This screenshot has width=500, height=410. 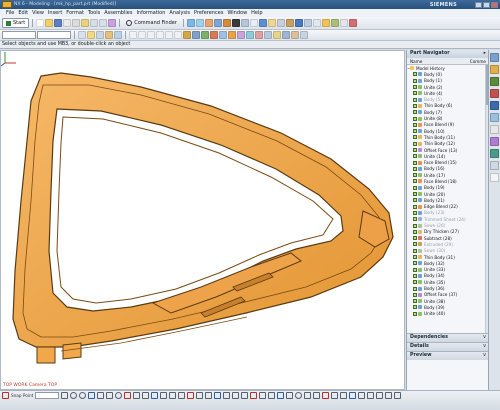 I want to click on feature-select-icon, so click(x=91, y=35).